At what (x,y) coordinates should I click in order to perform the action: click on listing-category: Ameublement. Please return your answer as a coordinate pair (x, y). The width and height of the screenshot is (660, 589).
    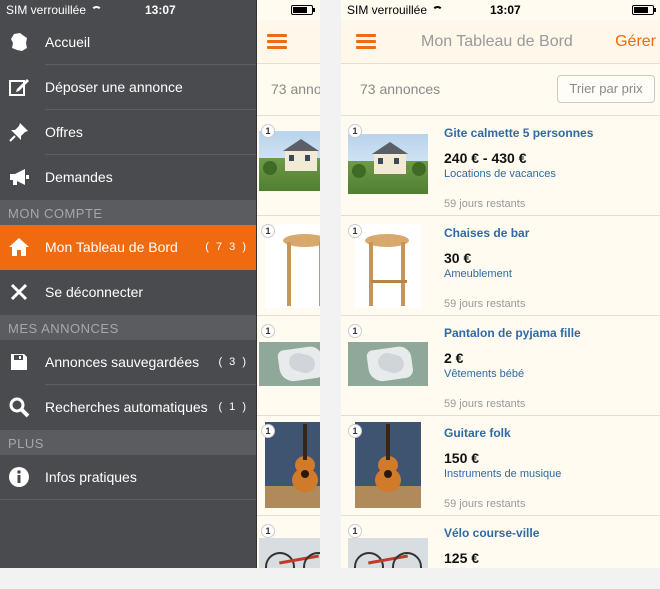
    Looking at the image, I should click on (478, 274).